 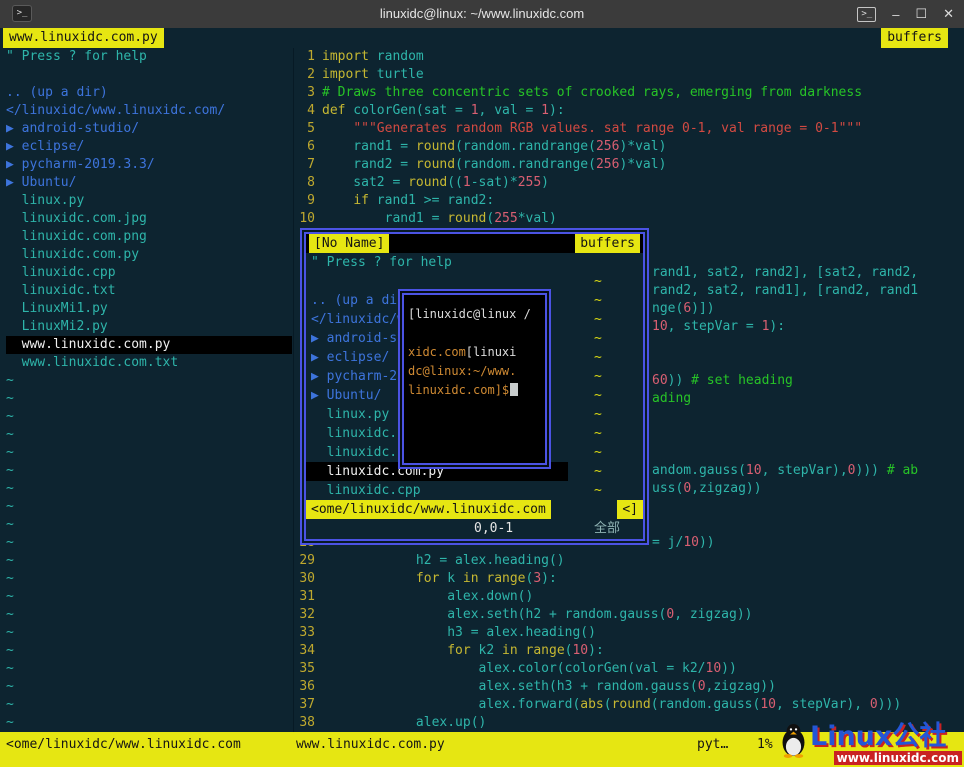 I want to click on tree-item: ▶ eclipse/, so click(x=149, y=147).